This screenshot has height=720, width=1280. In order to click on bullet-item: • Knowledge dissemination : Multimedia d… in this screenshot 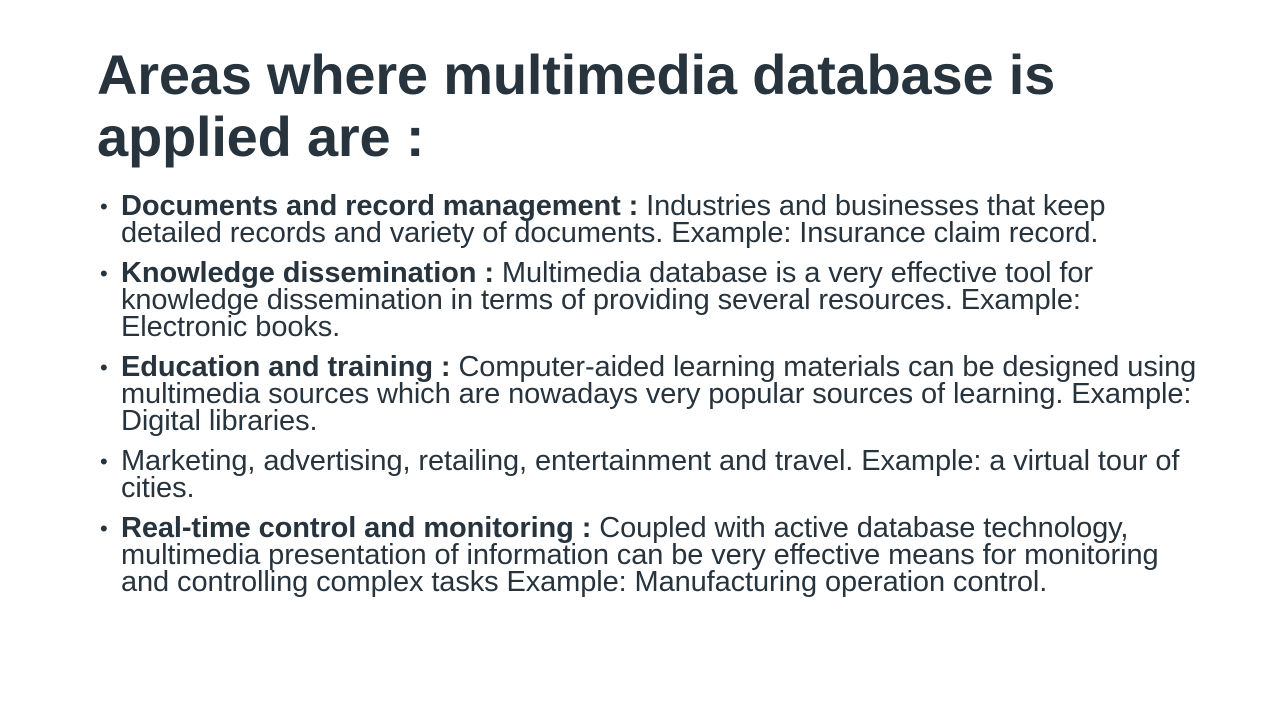, I will do `click(650, 300)`.